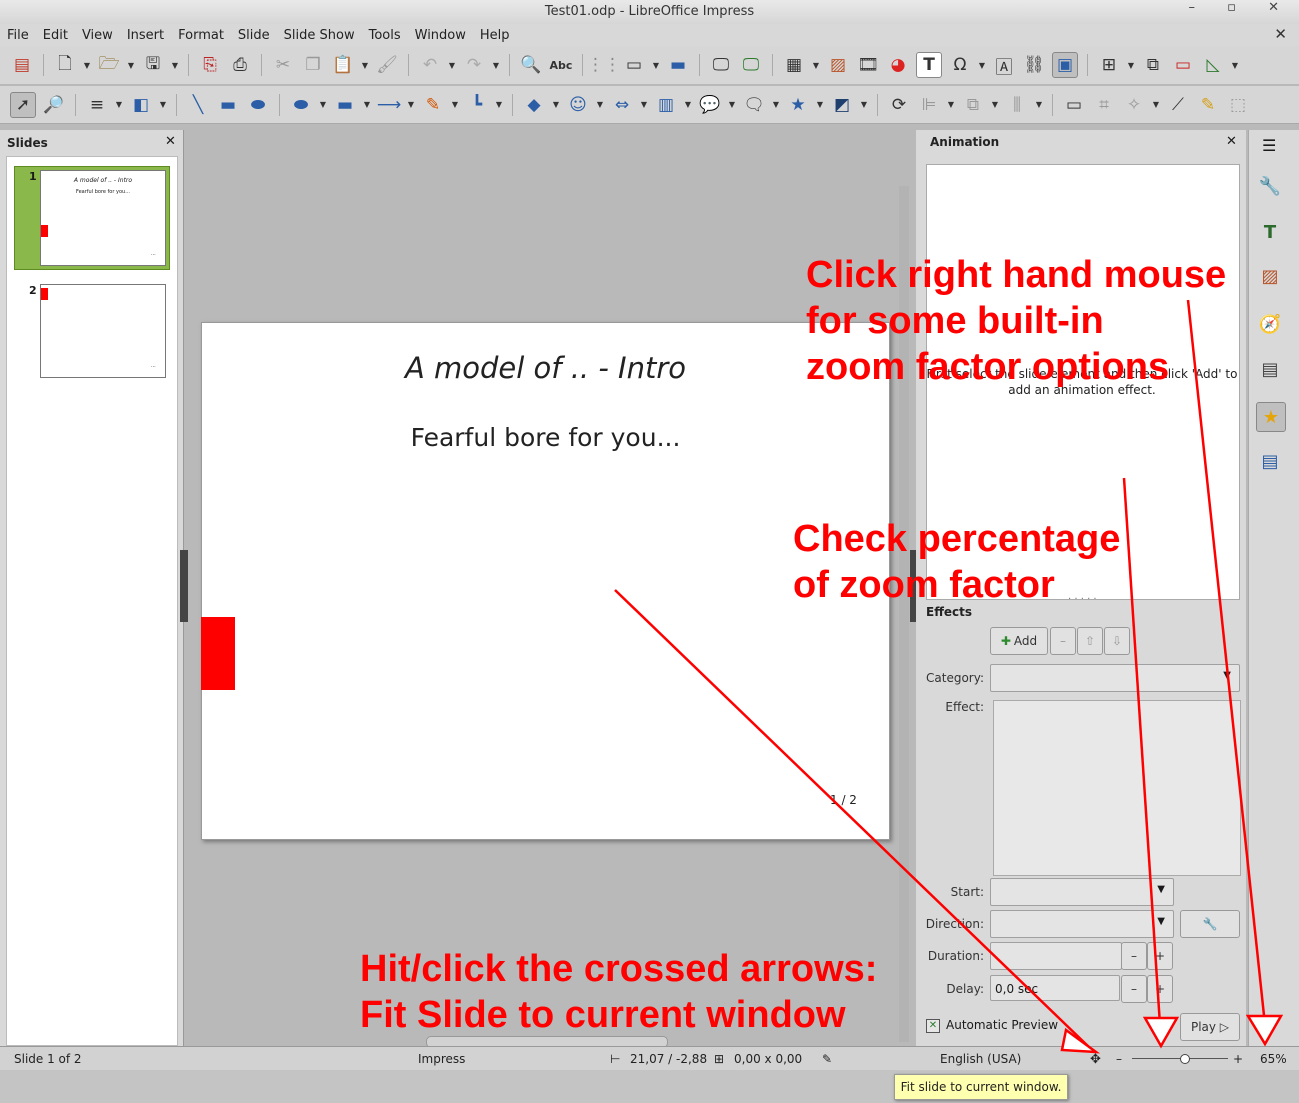 The image size is (1299, 1103). Describe the element at coordinates (1264, 1030) in the screenshot. I see `arrowhead-zoom-percentage` at that location.